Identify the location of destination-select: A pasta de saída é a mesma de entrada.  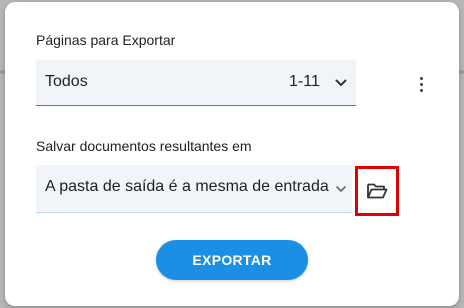
(194, 189).